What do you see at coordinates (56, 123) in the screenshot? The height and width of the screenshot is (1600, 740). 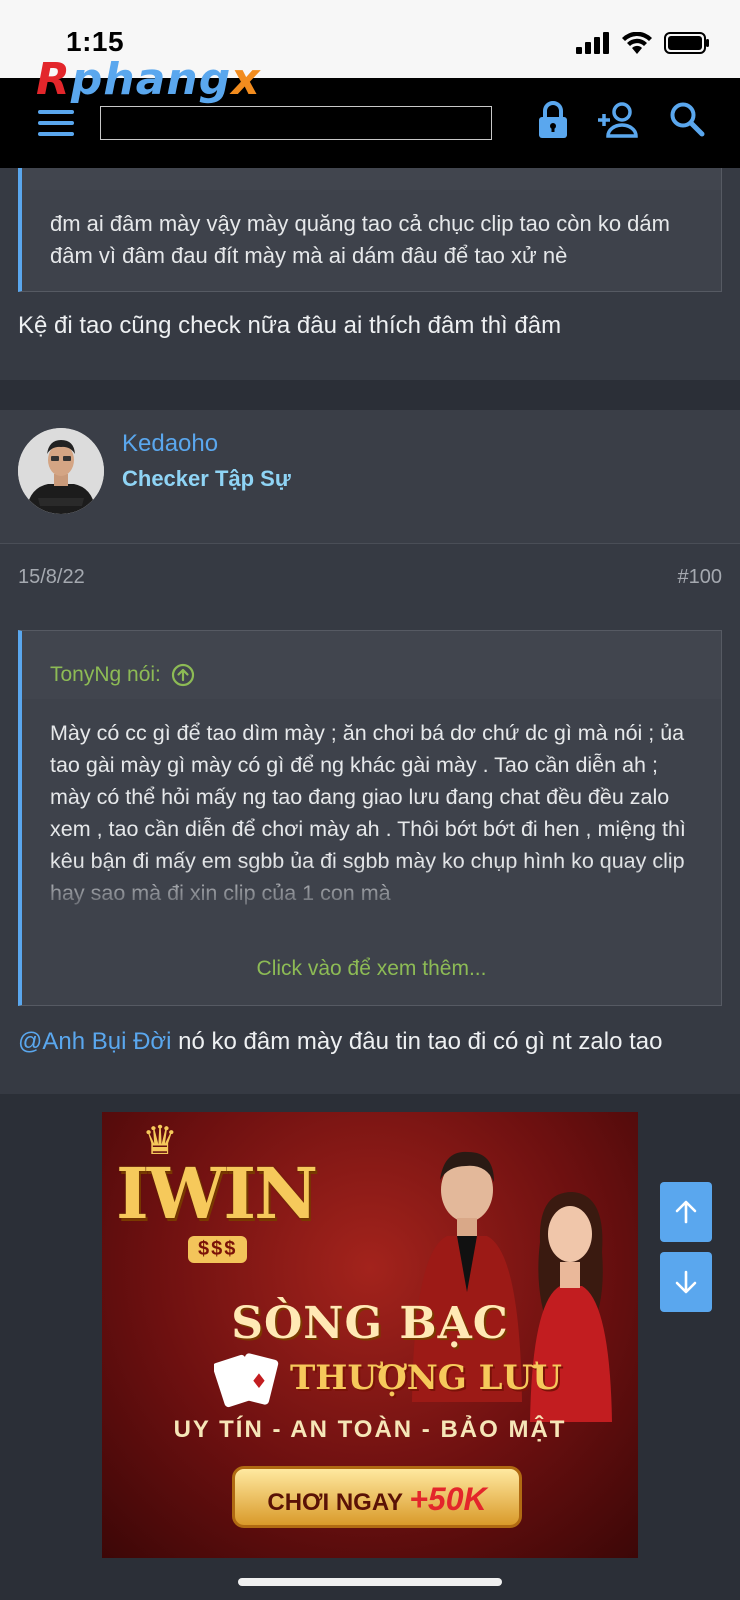 I see `hamburger-menu-icon` at bounding box center [56, 123].